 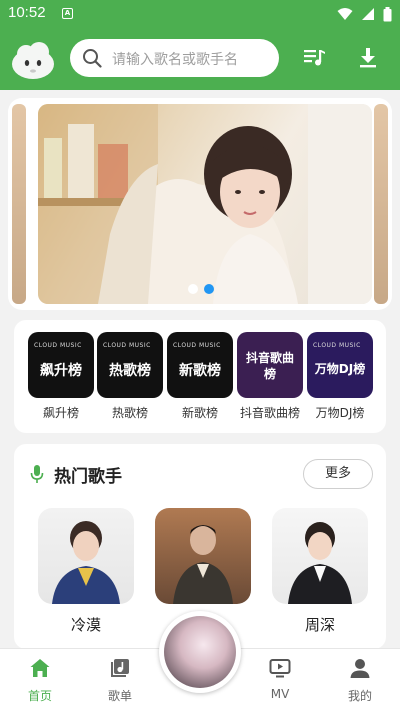 I want to click on battery-icon, so click(x=387, y=13).